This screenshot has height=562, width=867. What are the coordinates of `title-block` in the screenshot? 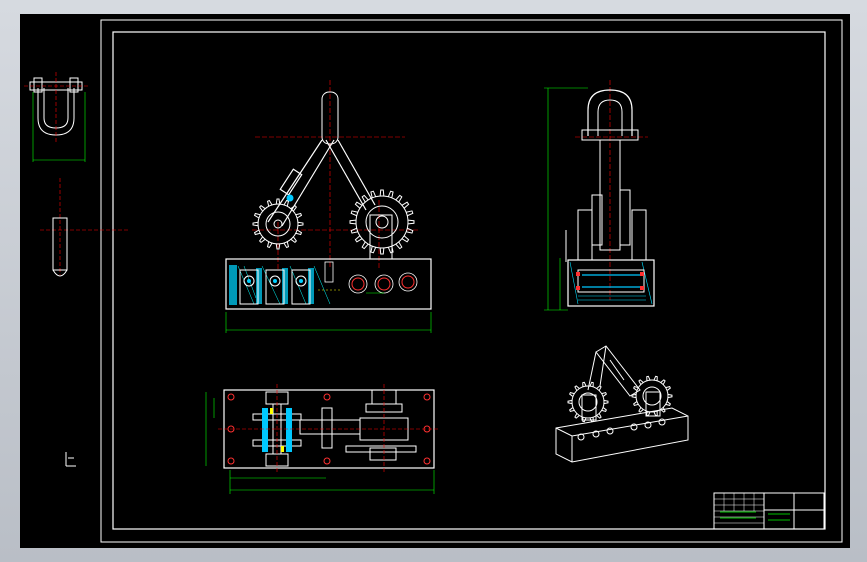 It's located at (769, 511).